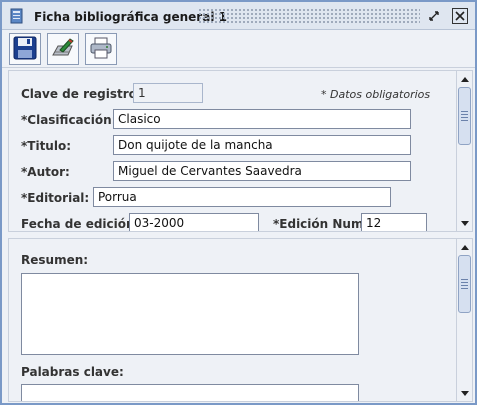  What do you see at coordinates (46, 146) in the screenshot?
I see `titulo-label: *Titulo:` at bounding box center [46, 146].